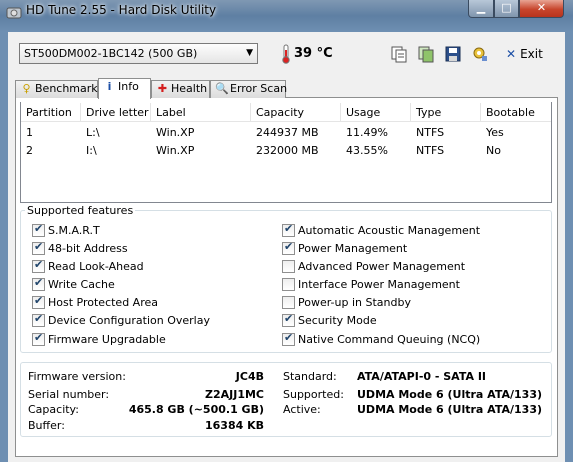 The width and height of the screenshot is (573, 462). I want to click on hd-tune-app-icon, so click(14, 13).